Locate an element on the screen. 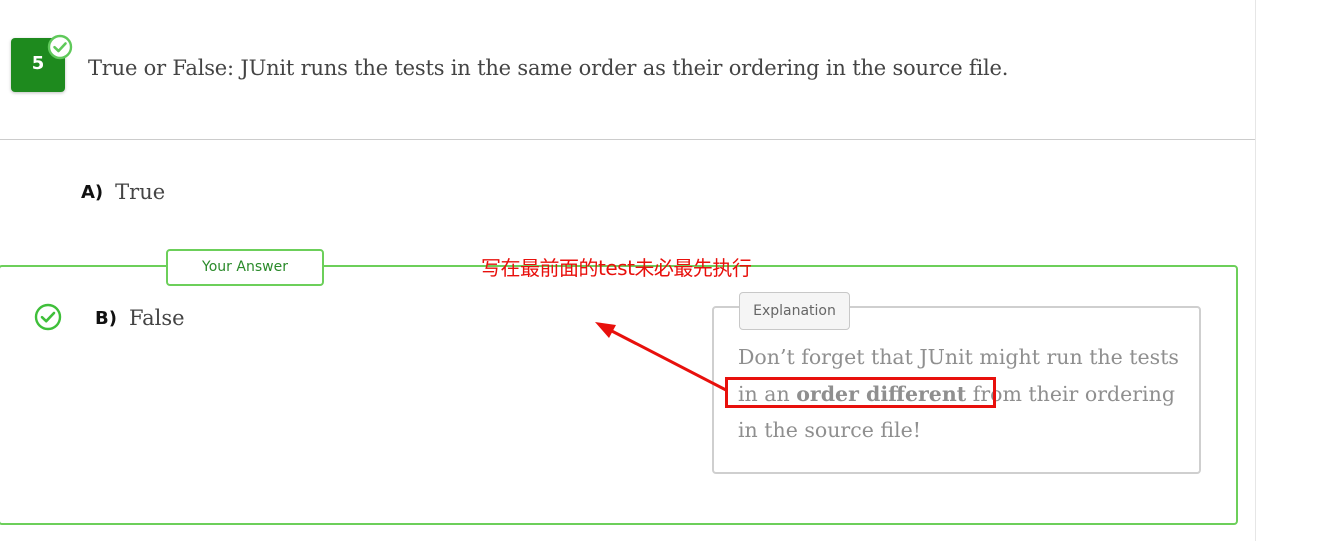 This screenshot has width=1326, height=541. question-divider is located at coordinates (627, 139).